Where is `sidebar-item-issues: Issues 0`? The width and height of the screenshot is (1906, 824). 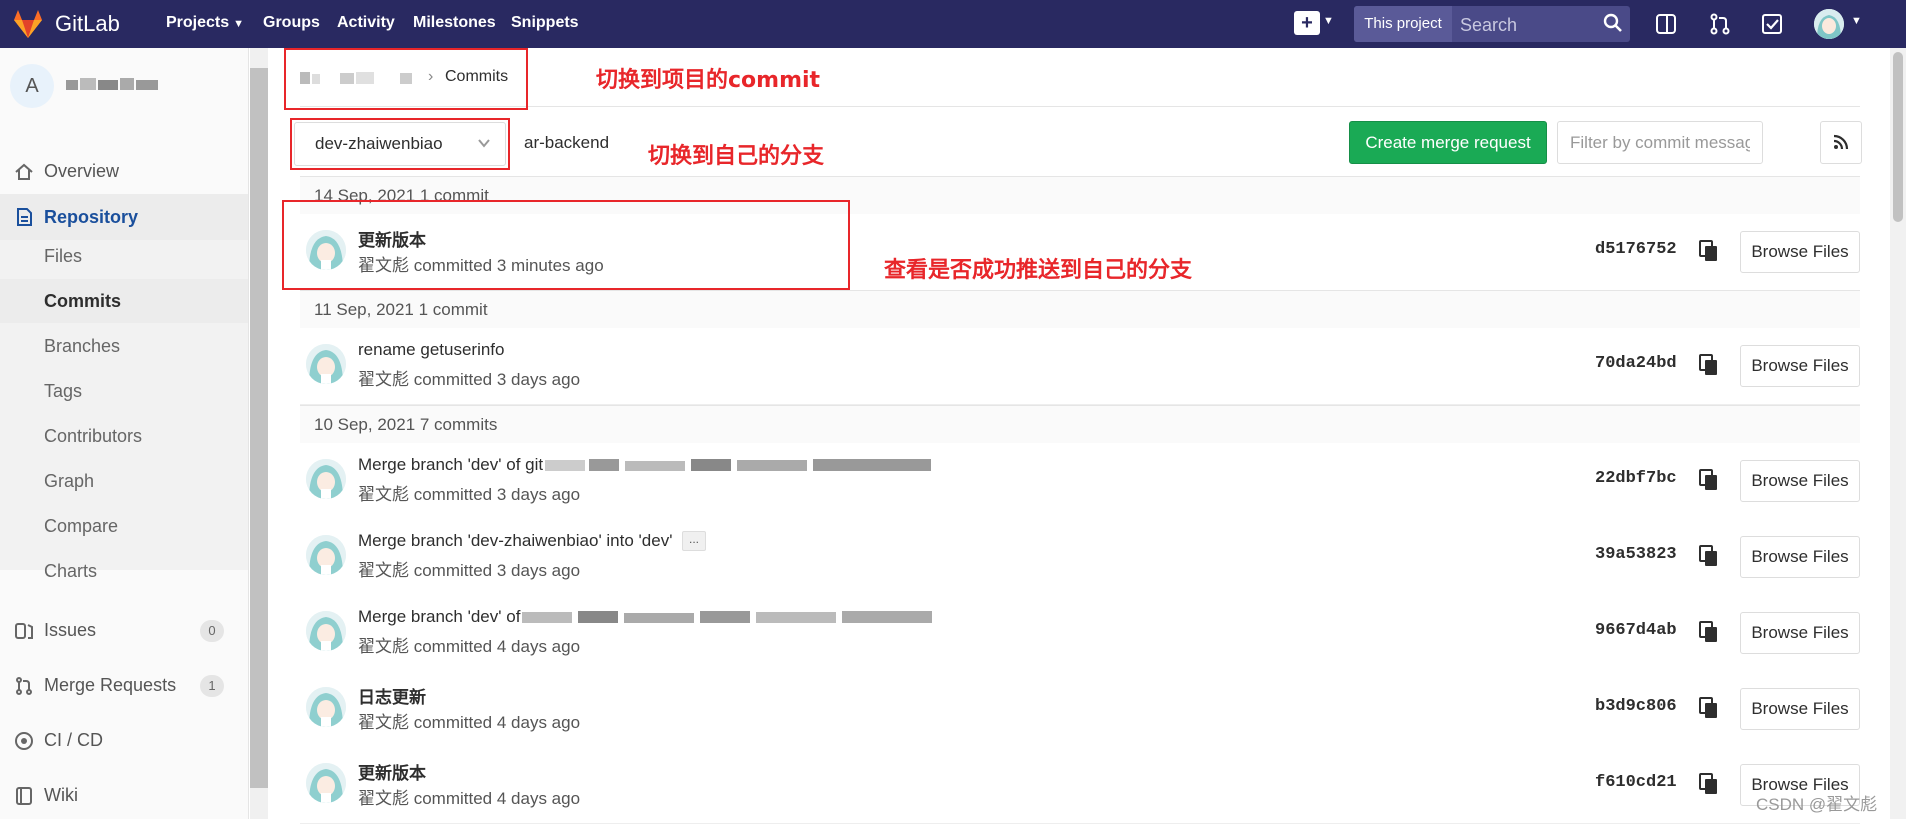 sidebar-item-issues: Issues 0 is located at coordinates (124, 630).